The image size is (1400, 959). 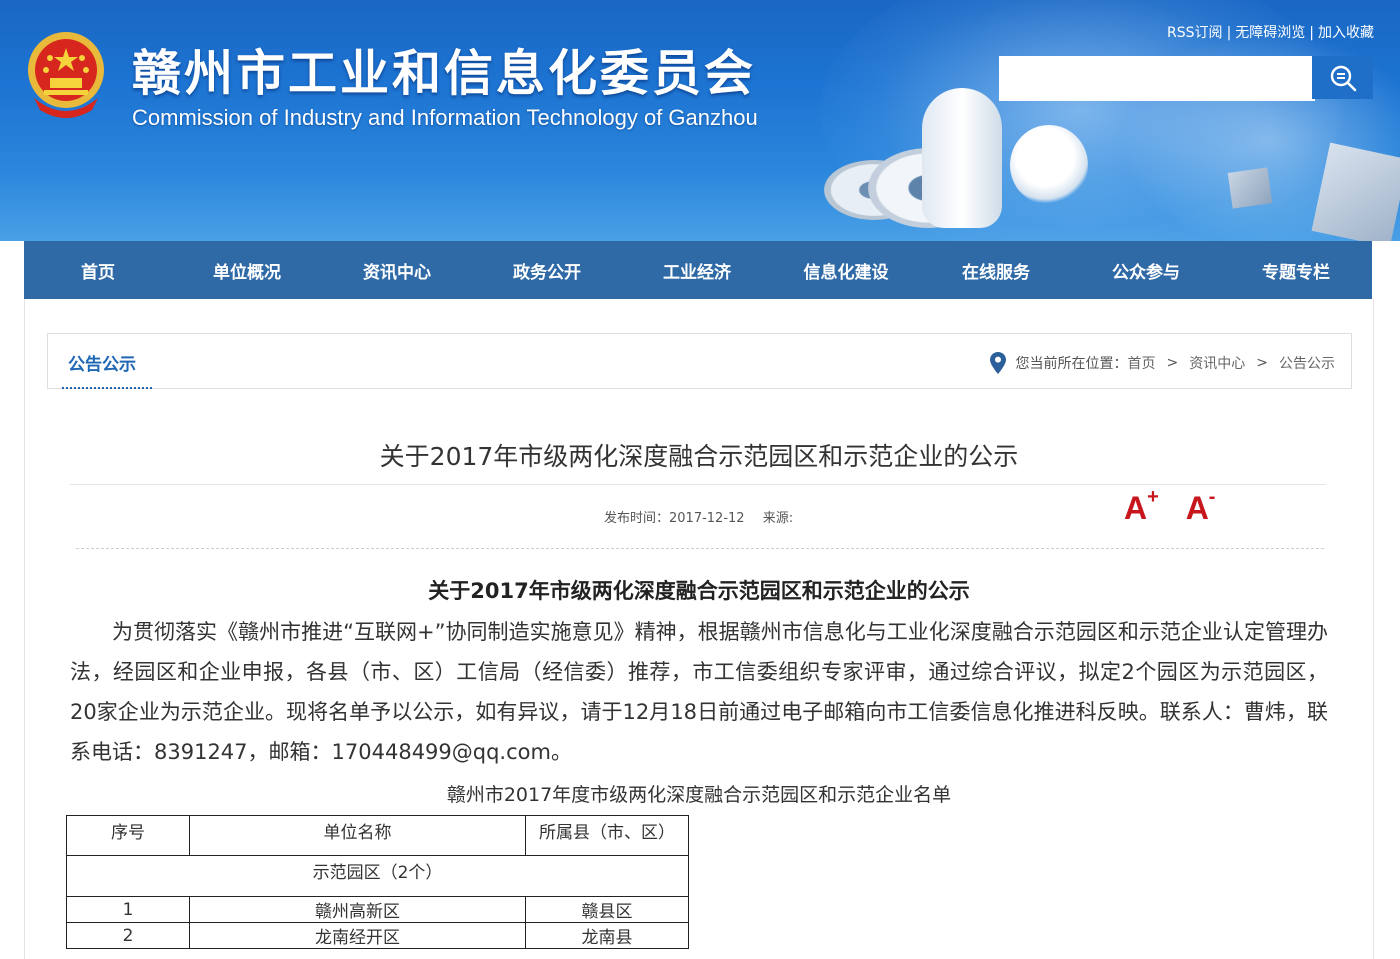 What do you see at coordinates (444, 73) in the screenshot?
I see `site-title: 赣州市工业和信息化委员会` at bounding box center [444, 73].